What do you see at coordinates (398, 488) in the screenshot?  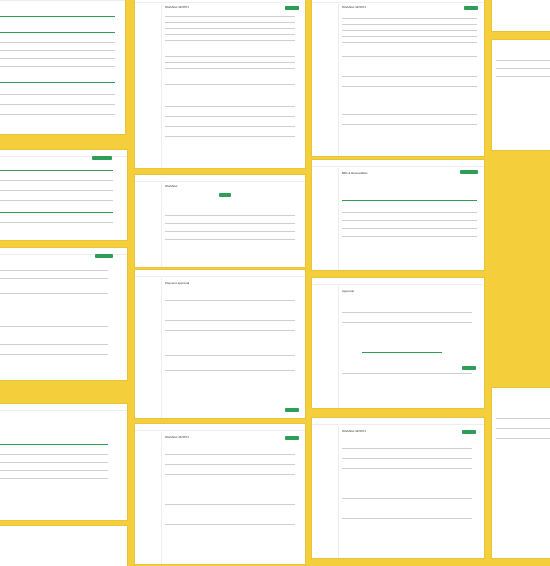 I see `screenshot-card-p: Workflow 44/3671` at bounding box center [398, 488].